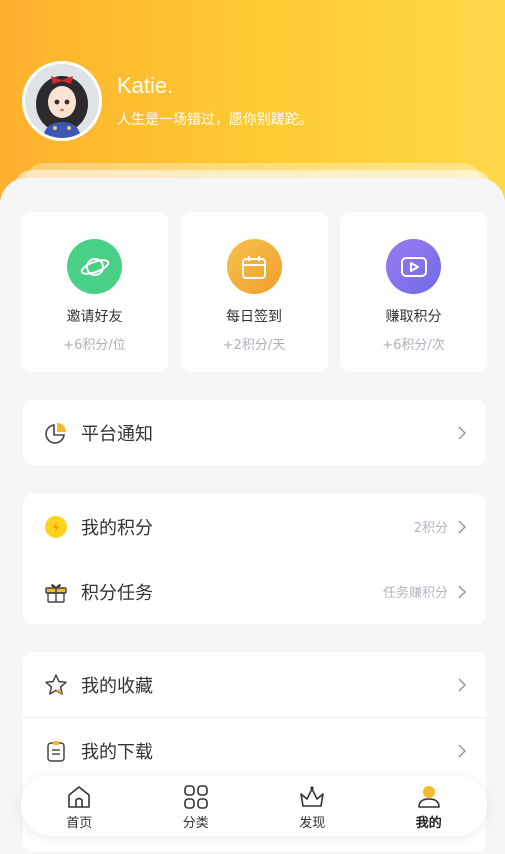 Image resolution: width=505 pixels, height=854 pixels. I want to click on earn-points-button: 赚取积分 +6积分/次, so click(413, 292).